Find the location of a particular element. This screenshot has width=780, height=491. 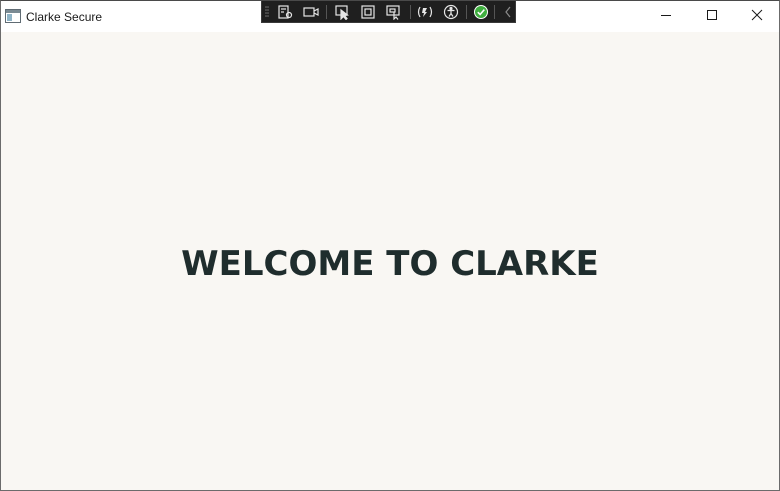

toolbar-grip-icon is located at coordinates (267, 12).